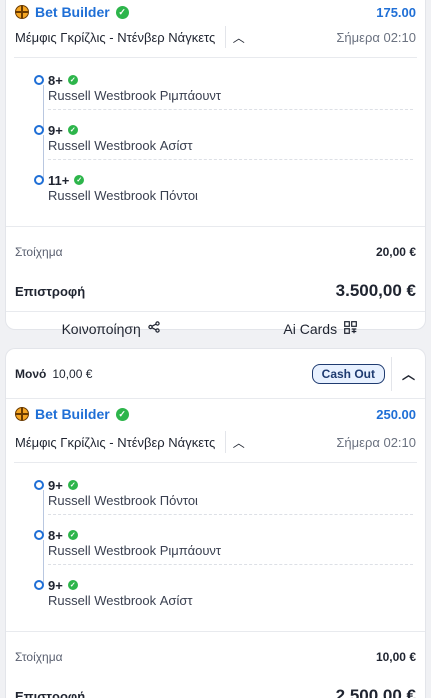 Image resolution: width=431 pixels, height=698 pixels. What do you see at coordinates (215, 414) in the screenshot?
I see `bet-builder-header: Bet Builder ✓ 250.00` at bounding box center [215, 414].